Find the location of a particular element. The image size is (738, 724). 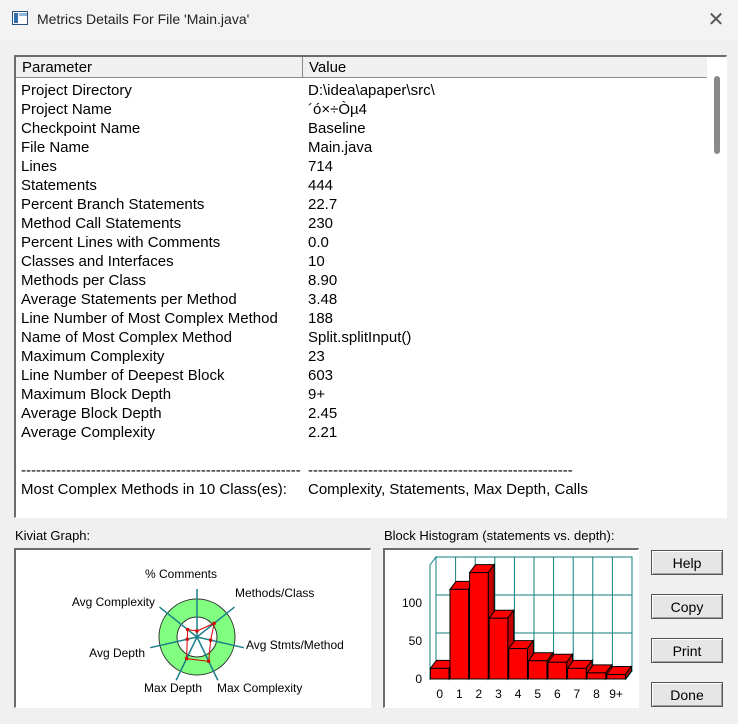

value-cell: 0.0 is located at coordinates (318, 242).